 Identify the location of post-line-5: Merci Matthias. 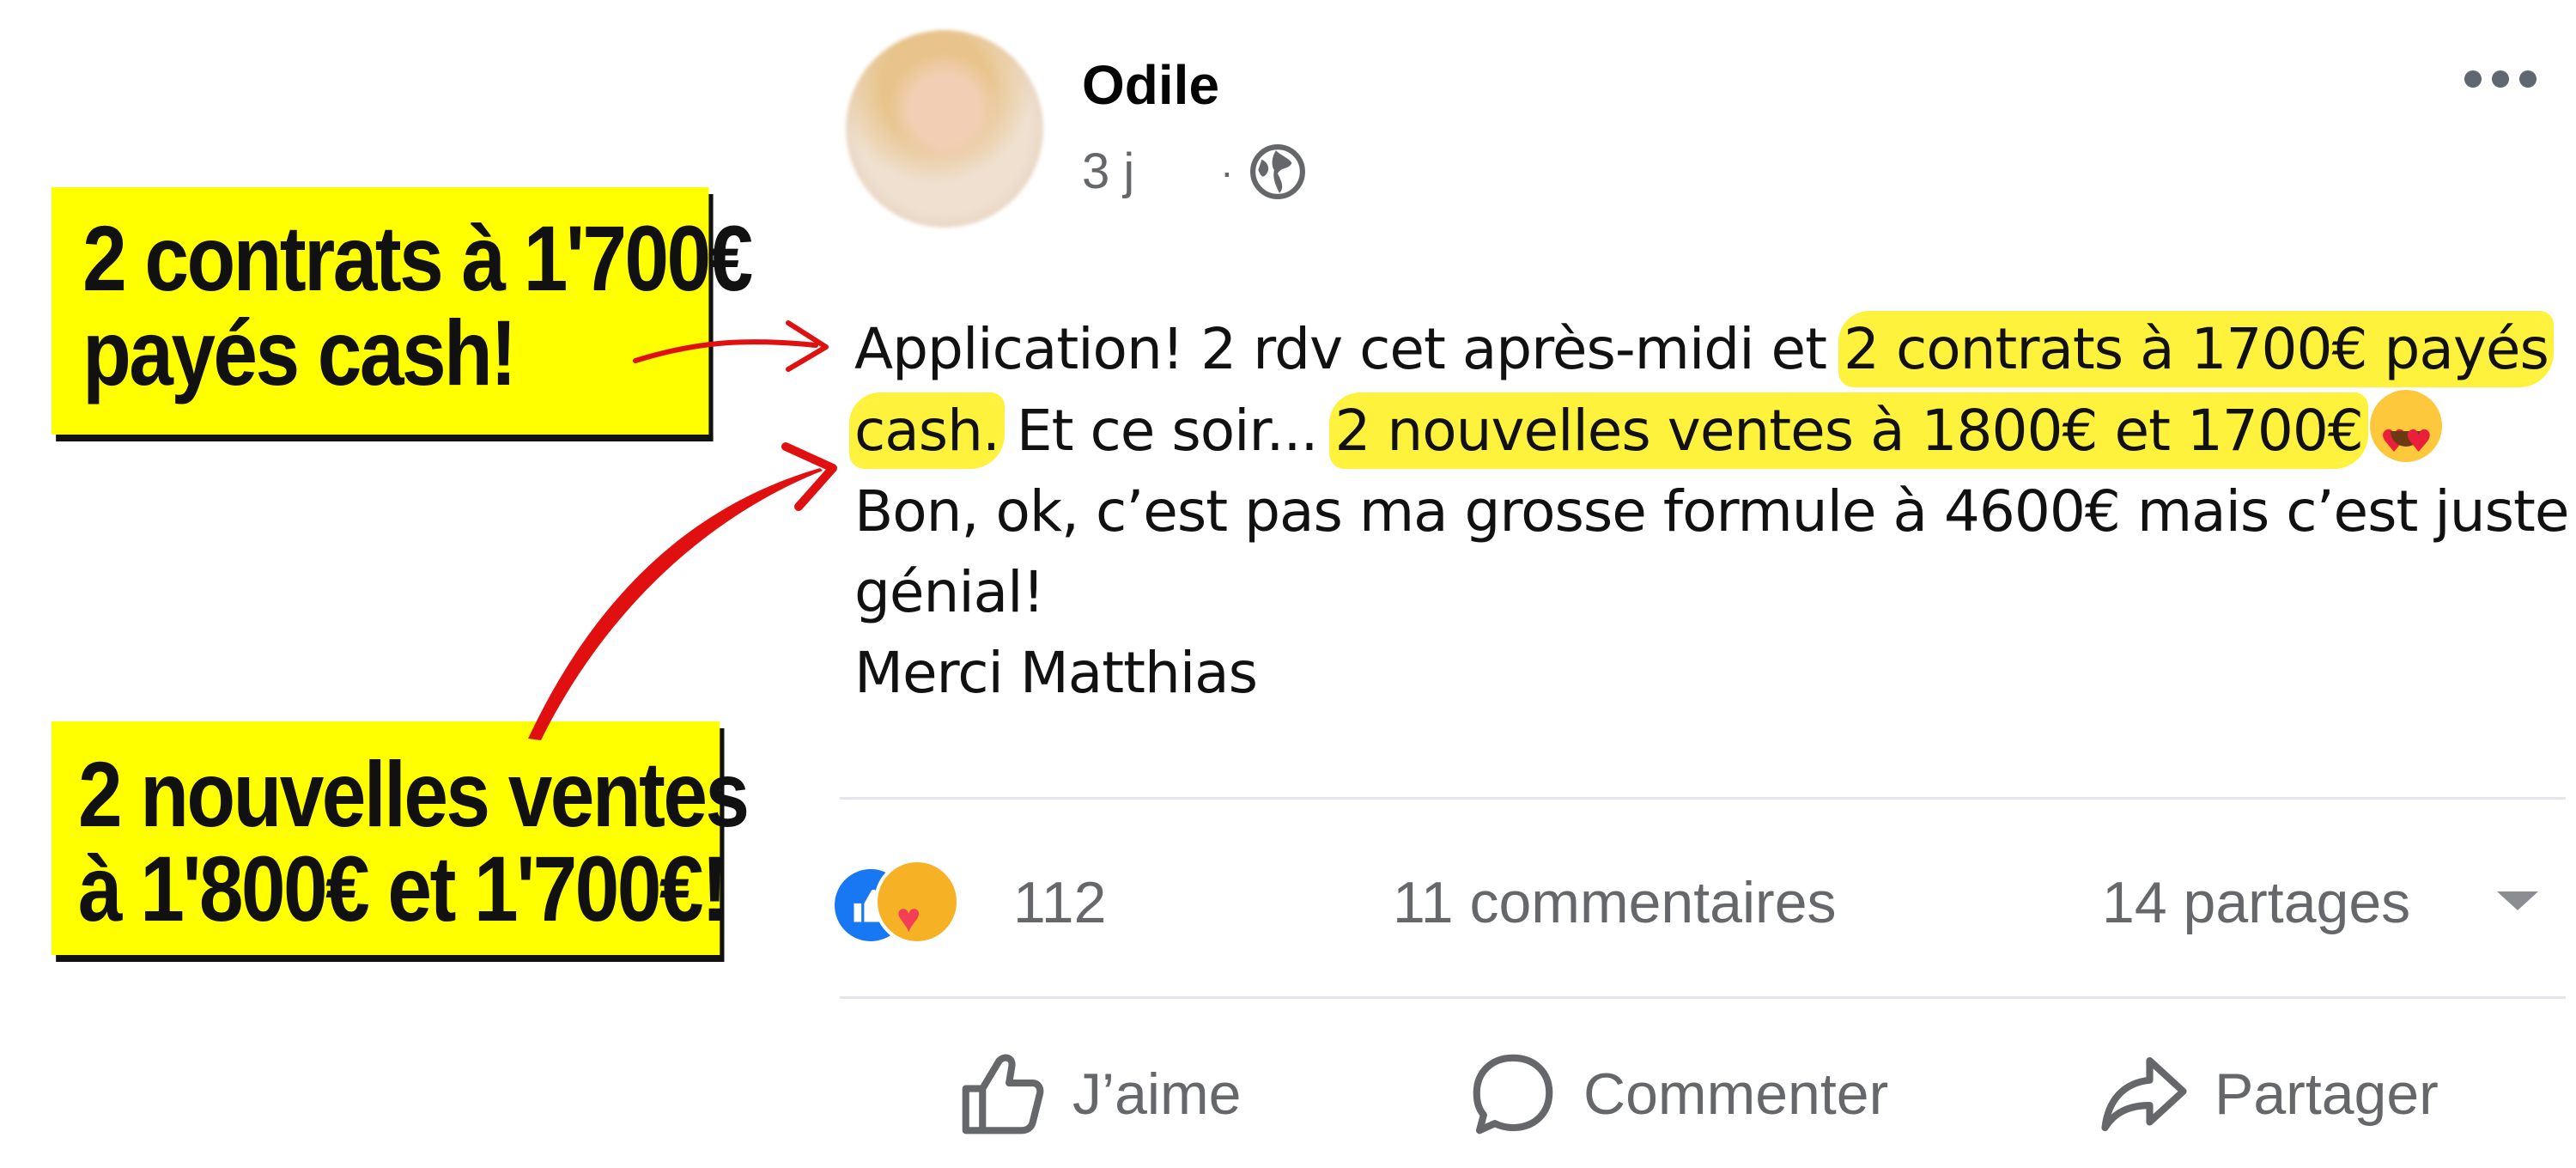
(1056, 673).